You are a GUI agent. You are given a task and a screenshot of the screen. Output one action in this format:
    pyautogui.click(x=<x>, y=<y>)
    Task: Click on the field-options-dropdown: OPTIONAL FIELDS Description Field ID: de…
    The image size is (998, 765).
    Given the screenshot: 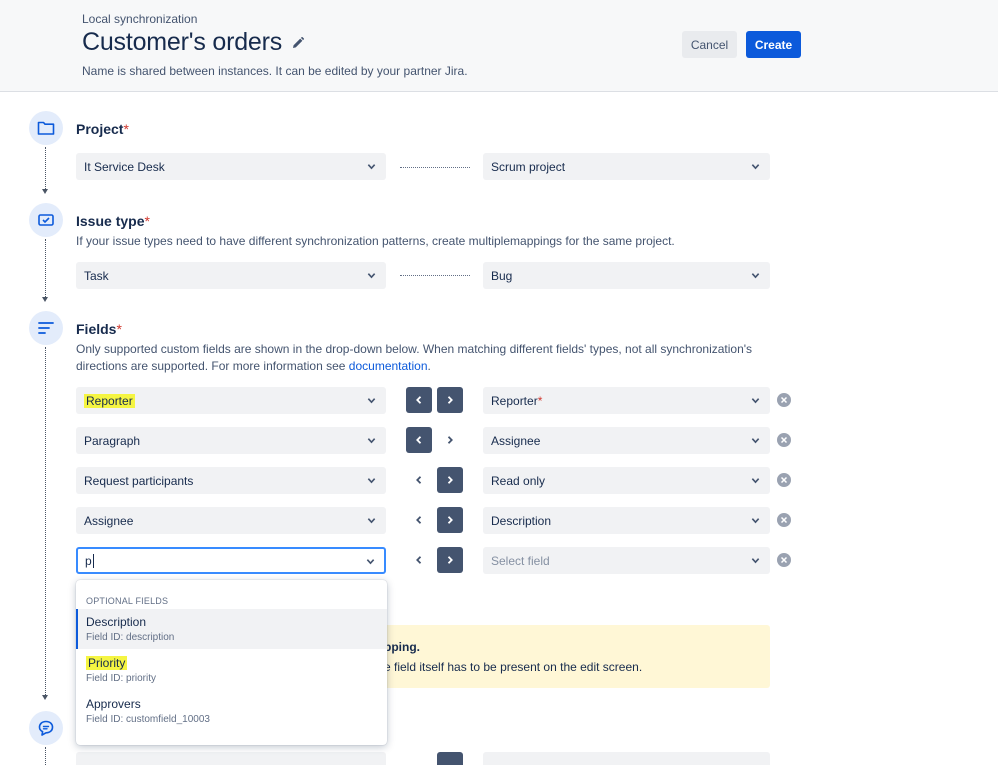 What is the action you would take?
    pyautogui.click(x=231, y=662)
    